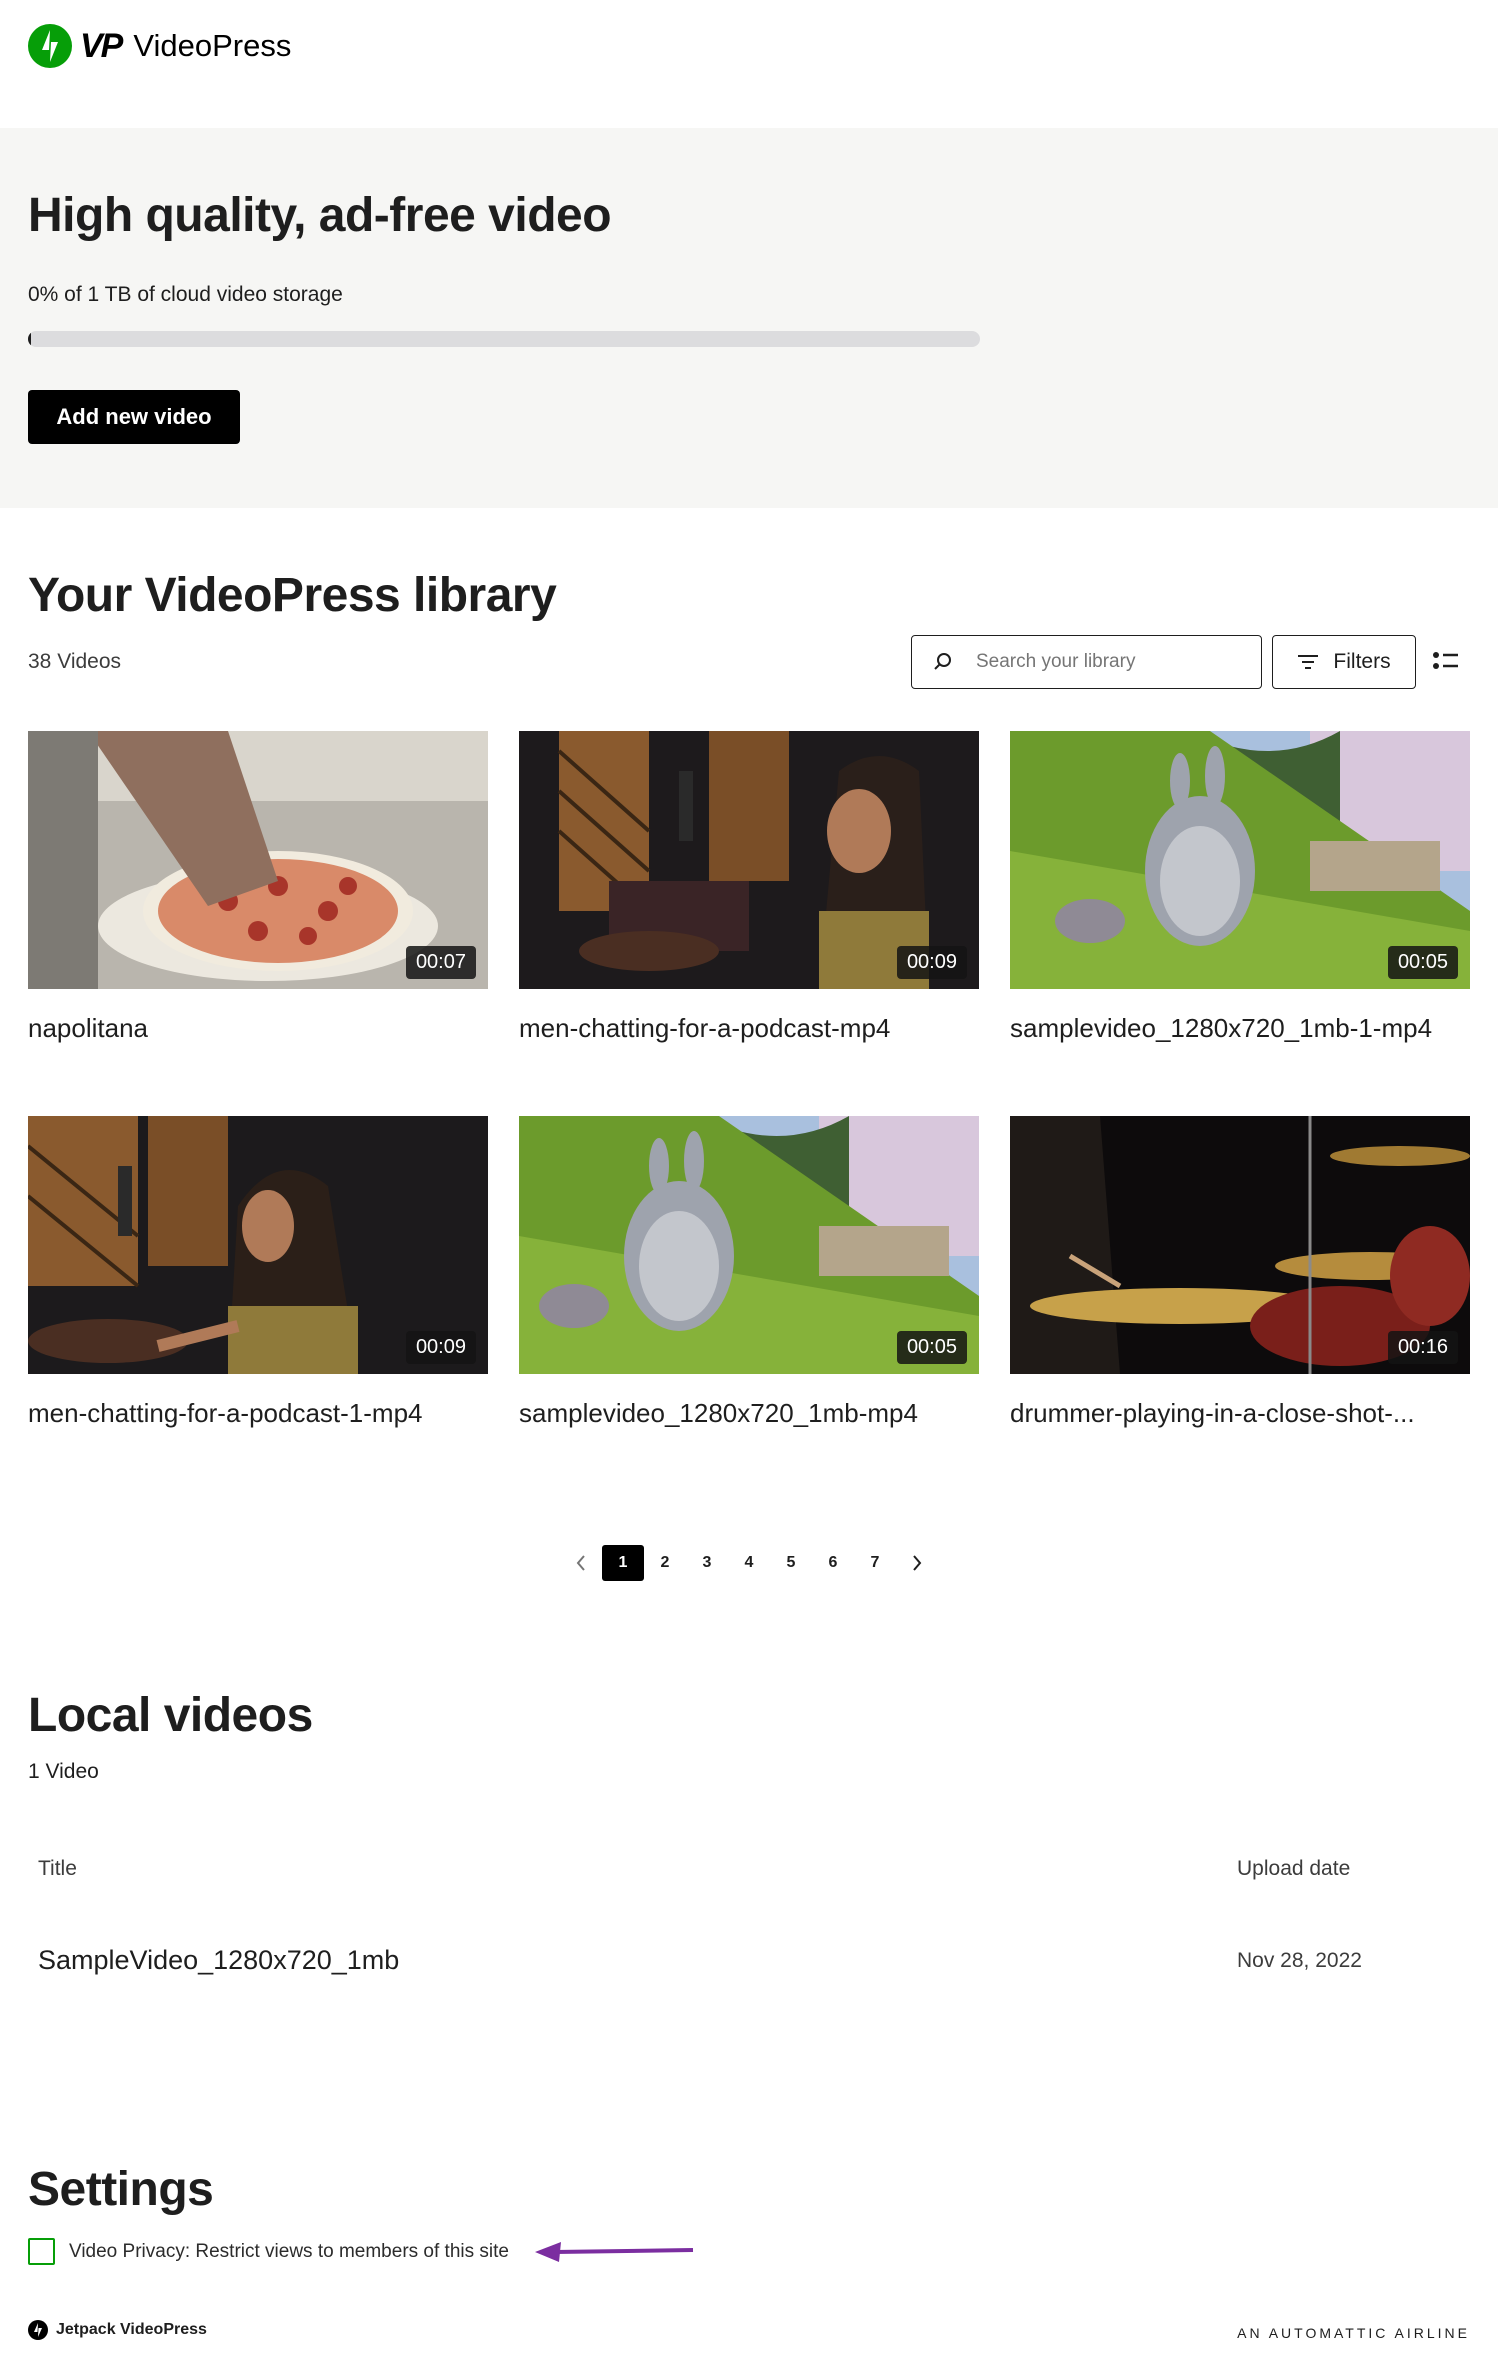 The image size is (1498, 2368). I want to click on footer-brand: Jetpack VideoPress, so click(117, 2330).